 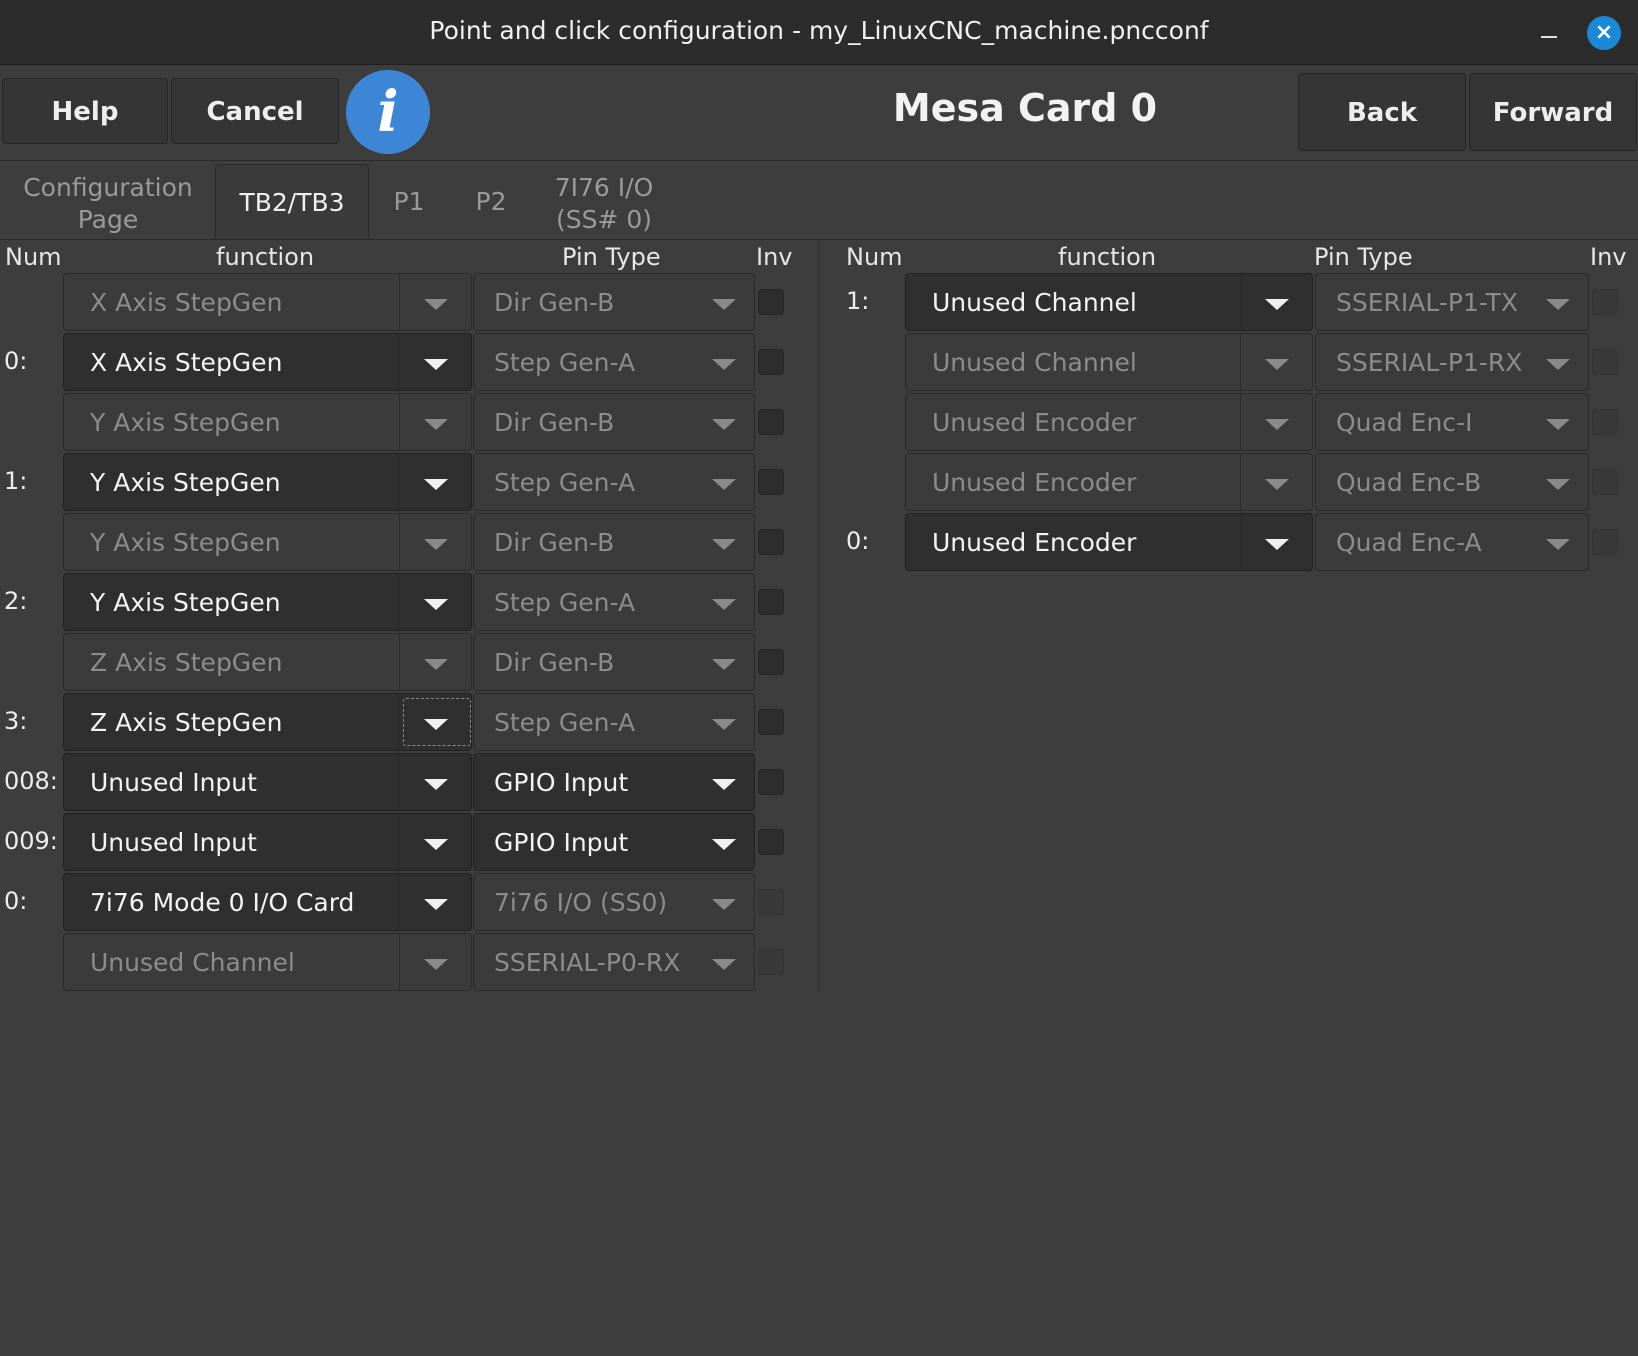 What do you see at coordinates (1553, 112) in the screenshot?
I see `forward-button: Forward` at bounding box center [1553, 112].